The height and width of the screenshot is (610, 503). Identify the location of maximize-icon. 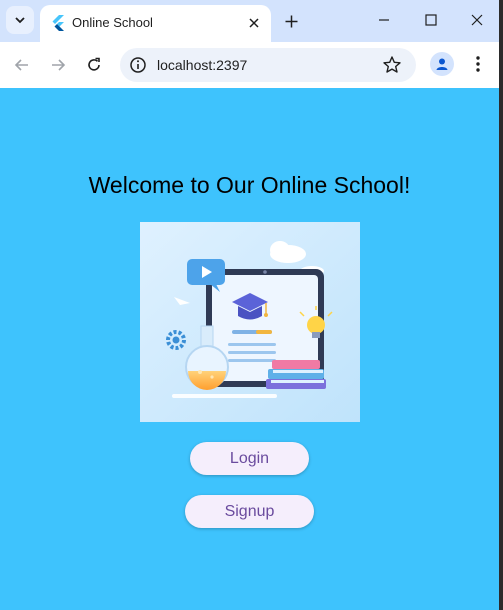
(431, 20).